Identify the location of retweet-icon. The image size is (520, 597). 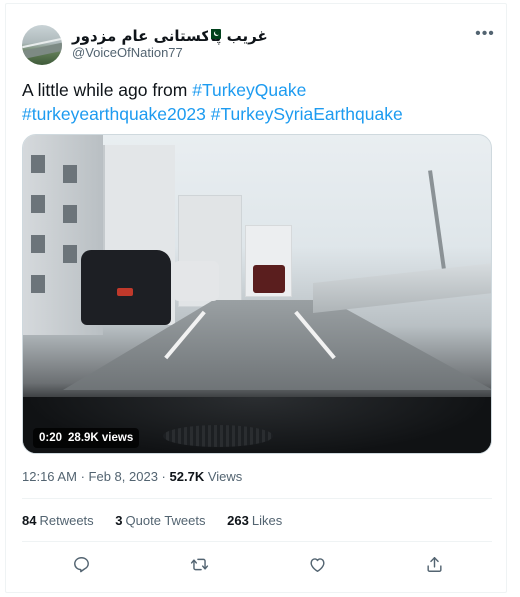
(199, 564).